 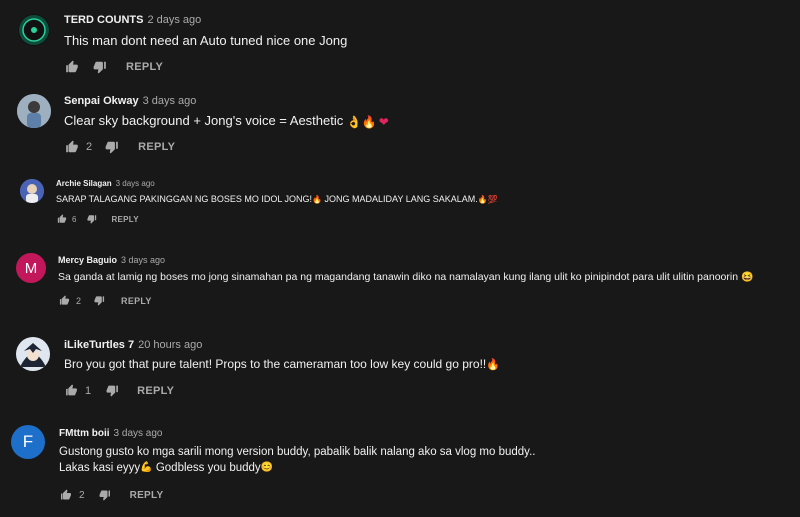 What do you see at coordinates (170, 345) in the screenshot?
I see `comment-timestamp: 20 hours ago` at bounding box center [170, 345].